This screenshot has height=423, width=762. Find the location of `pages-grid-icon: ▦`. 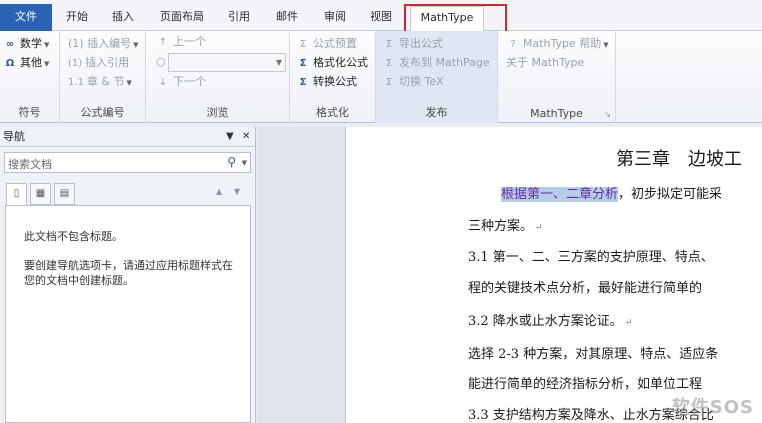

pages-grid-icon: ▦ is located at coordinates (40, 193).